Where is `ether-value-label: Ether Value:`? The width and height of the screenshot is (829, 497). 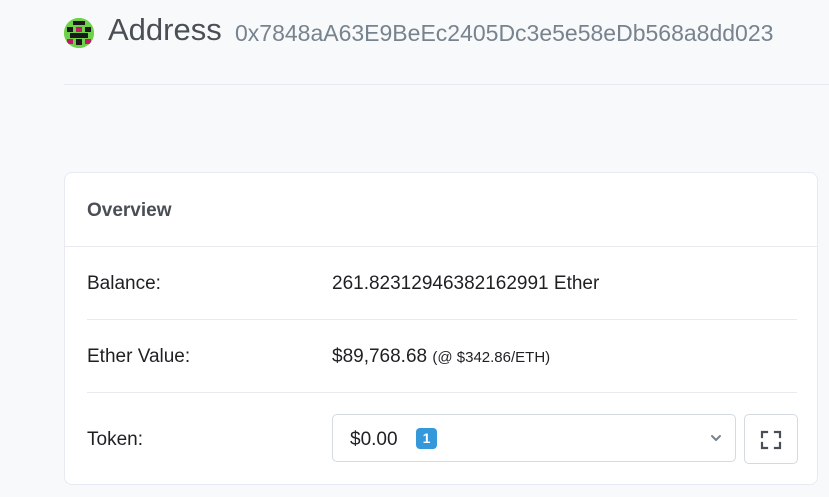
ether-value-label: Ether Value: is located at coordinates (139, 356).